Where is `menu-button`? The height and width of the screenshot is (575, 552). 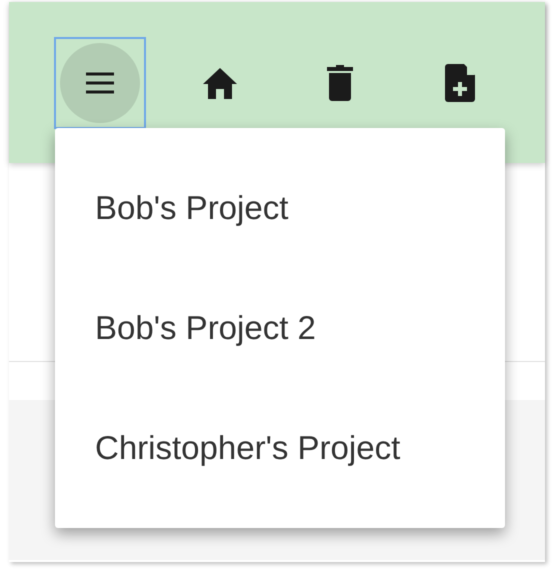 menu-button is located at coordinates (100, 83).